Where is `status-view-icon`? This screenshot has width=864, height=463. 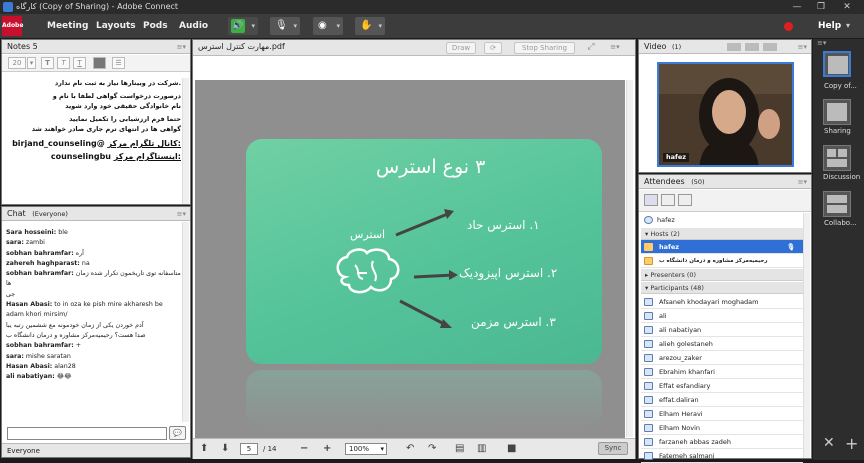 status-view-icon is located at coordinates (668, 200).